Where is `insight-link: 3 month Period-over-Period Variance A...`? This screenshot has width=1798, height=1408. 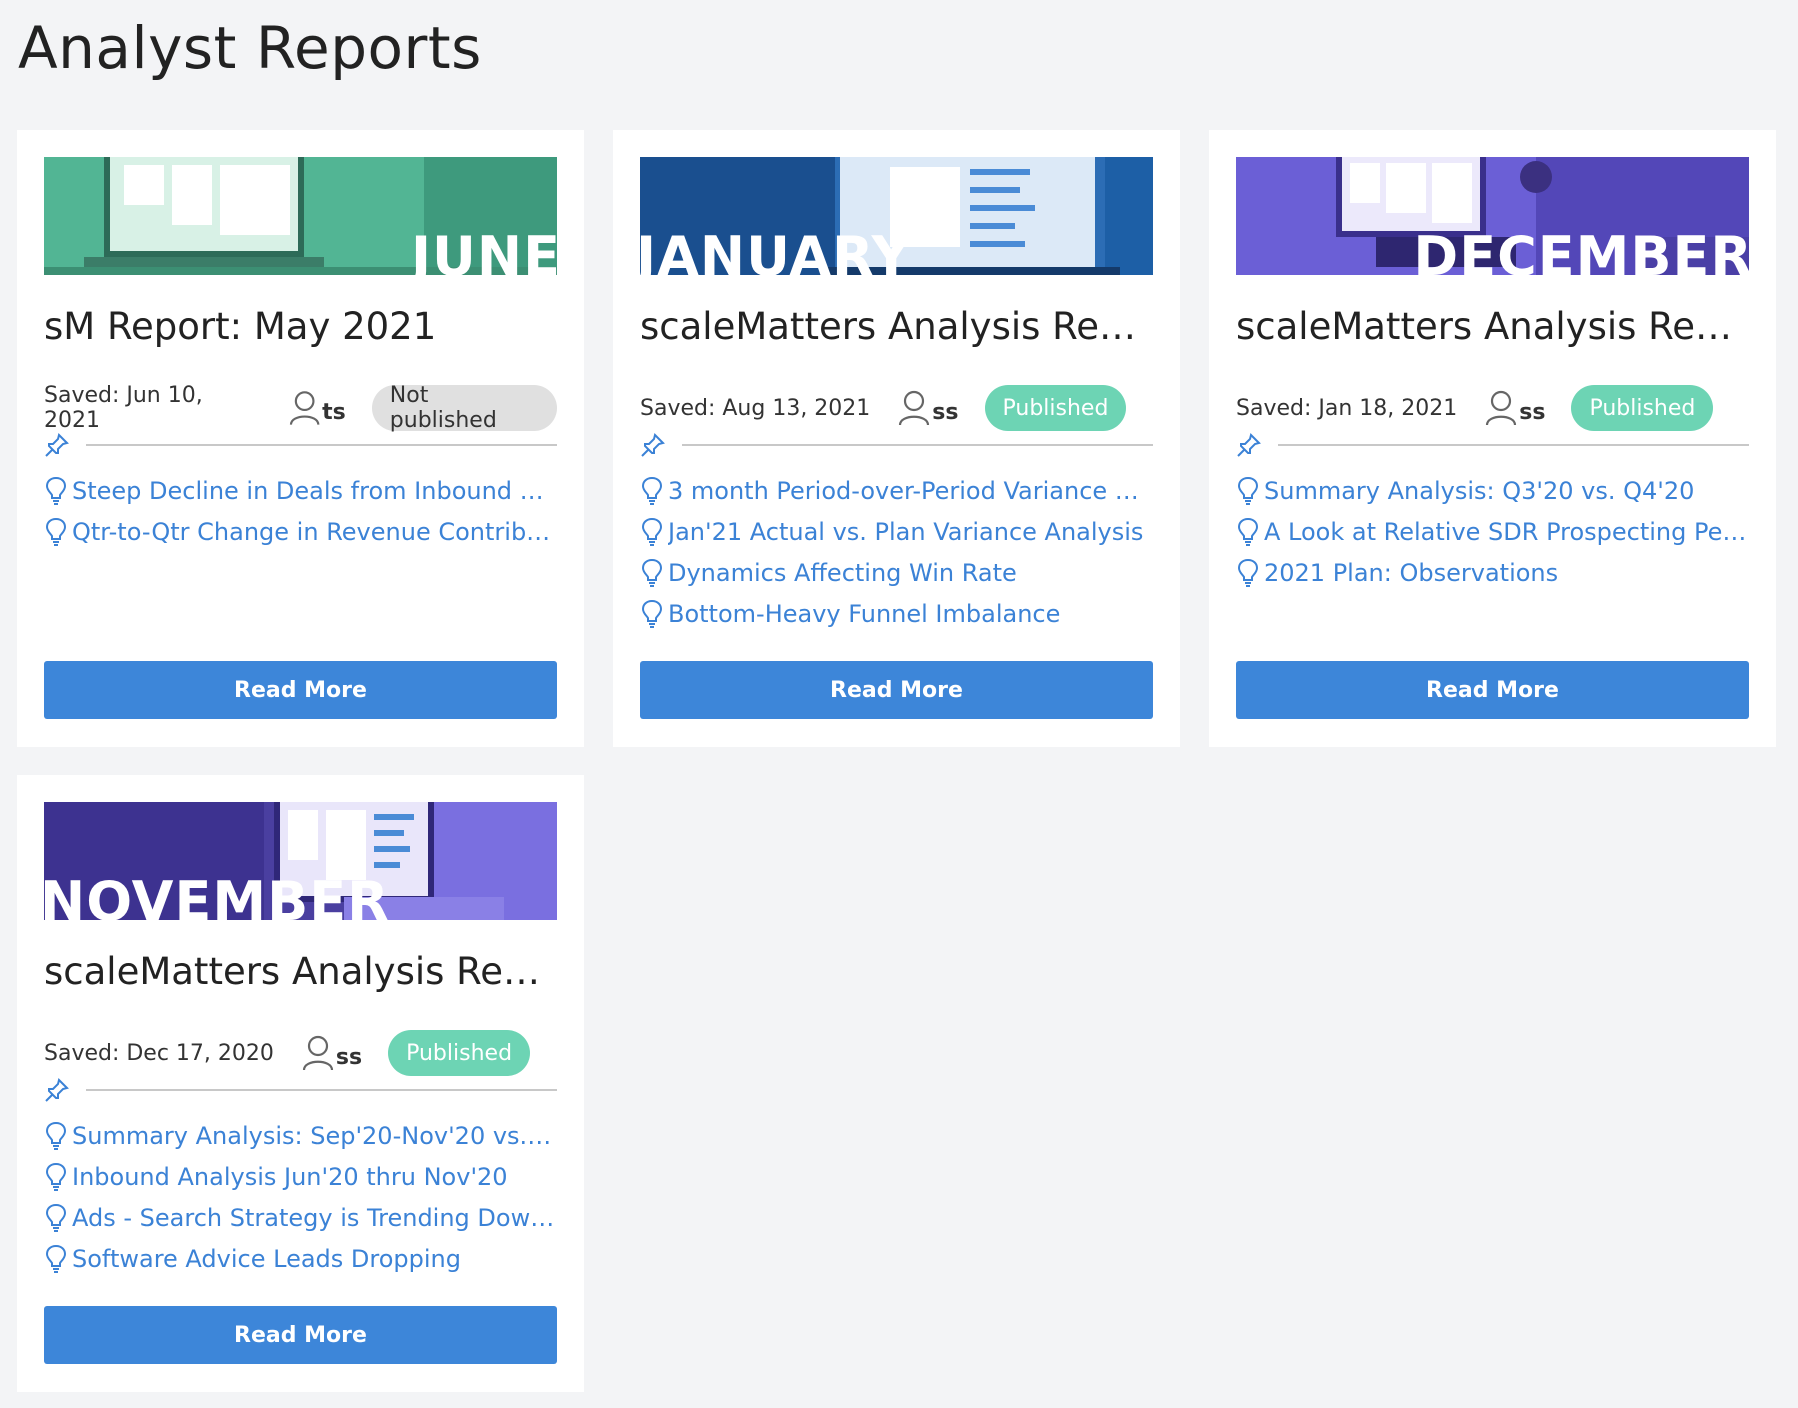
insight-link: 3 month Period-over-Period Variance A... is located at coordinates (896, 490).